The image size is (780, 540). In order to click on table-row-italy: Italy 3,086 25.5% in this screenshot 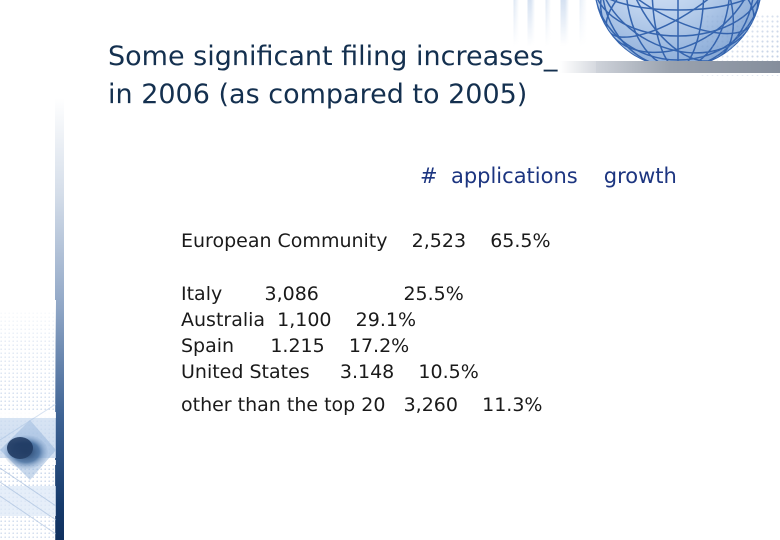, I will do `click(322, 294)`.